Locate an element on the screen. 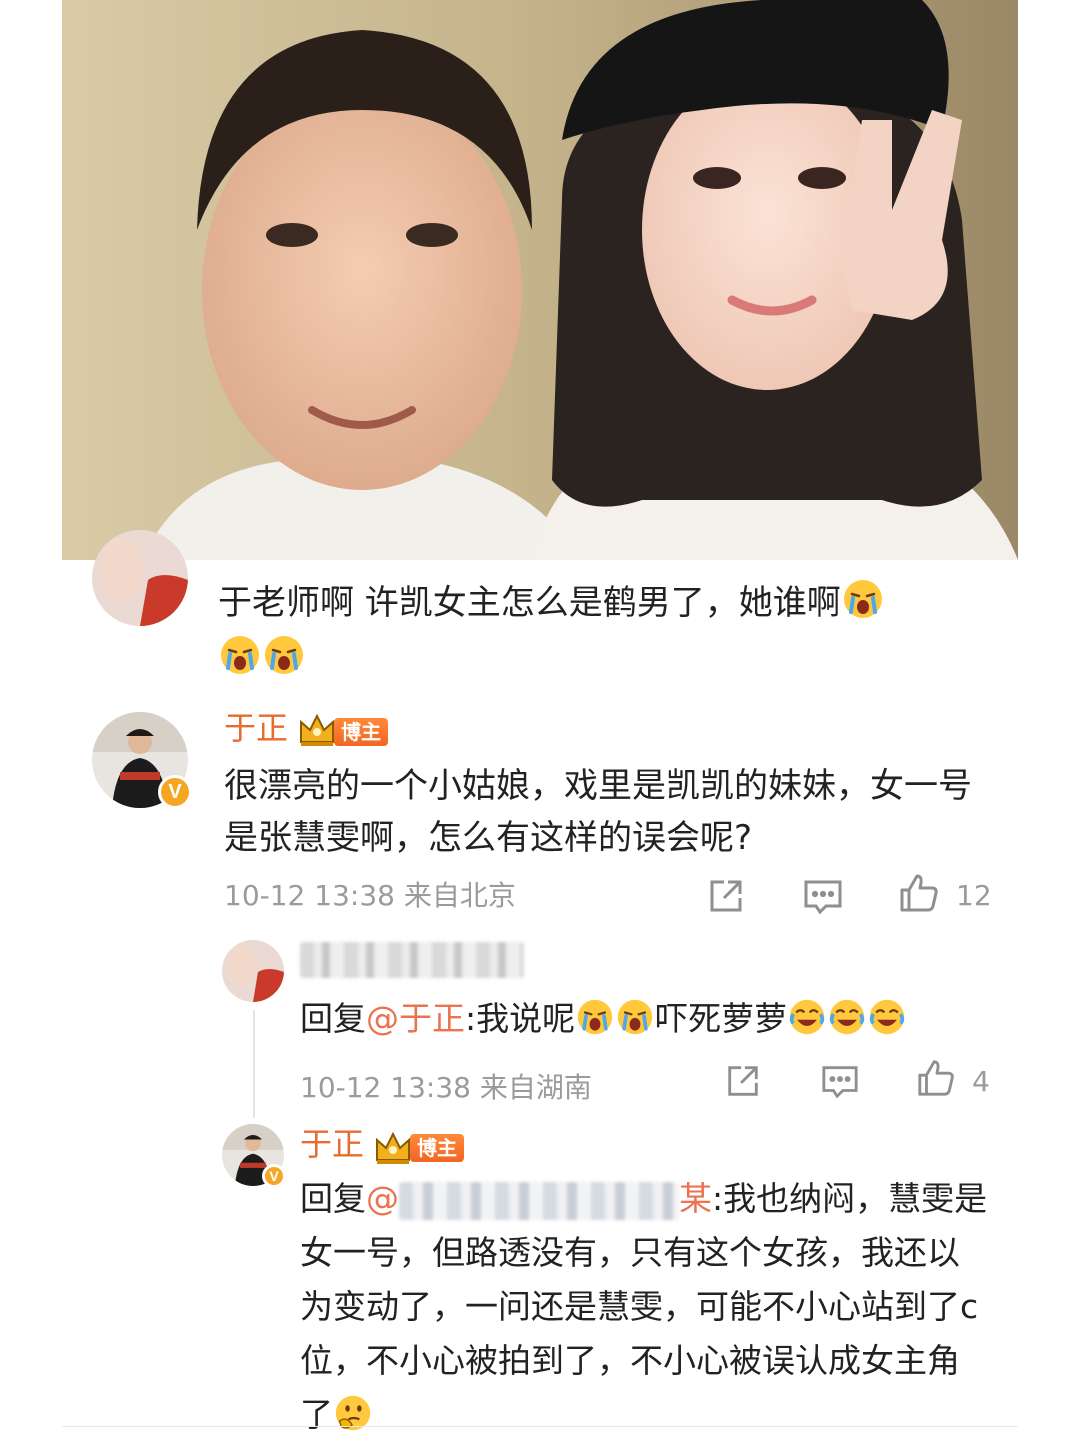 Image resolution: width=1080 pixels, height=1435 pixels. mention-link: @于正 is located at coordinates (415, 1018).